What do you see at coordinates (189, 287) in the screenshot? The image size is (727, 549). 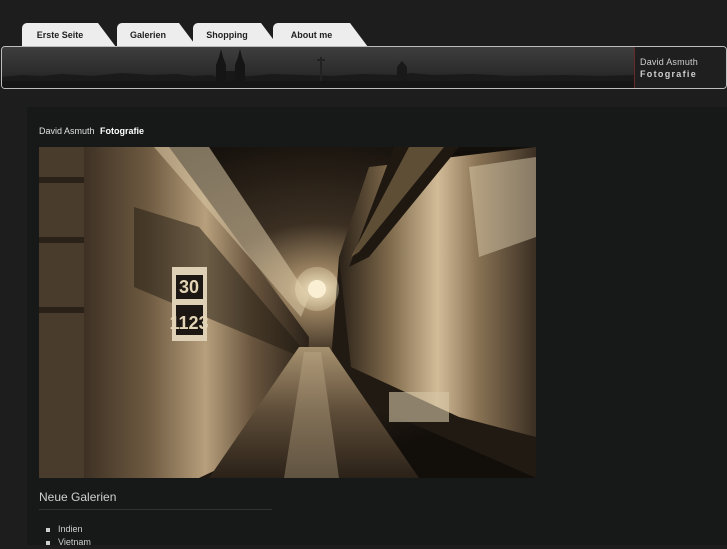 I see `tank-number-small: 30` at bounding box center [189, 287].